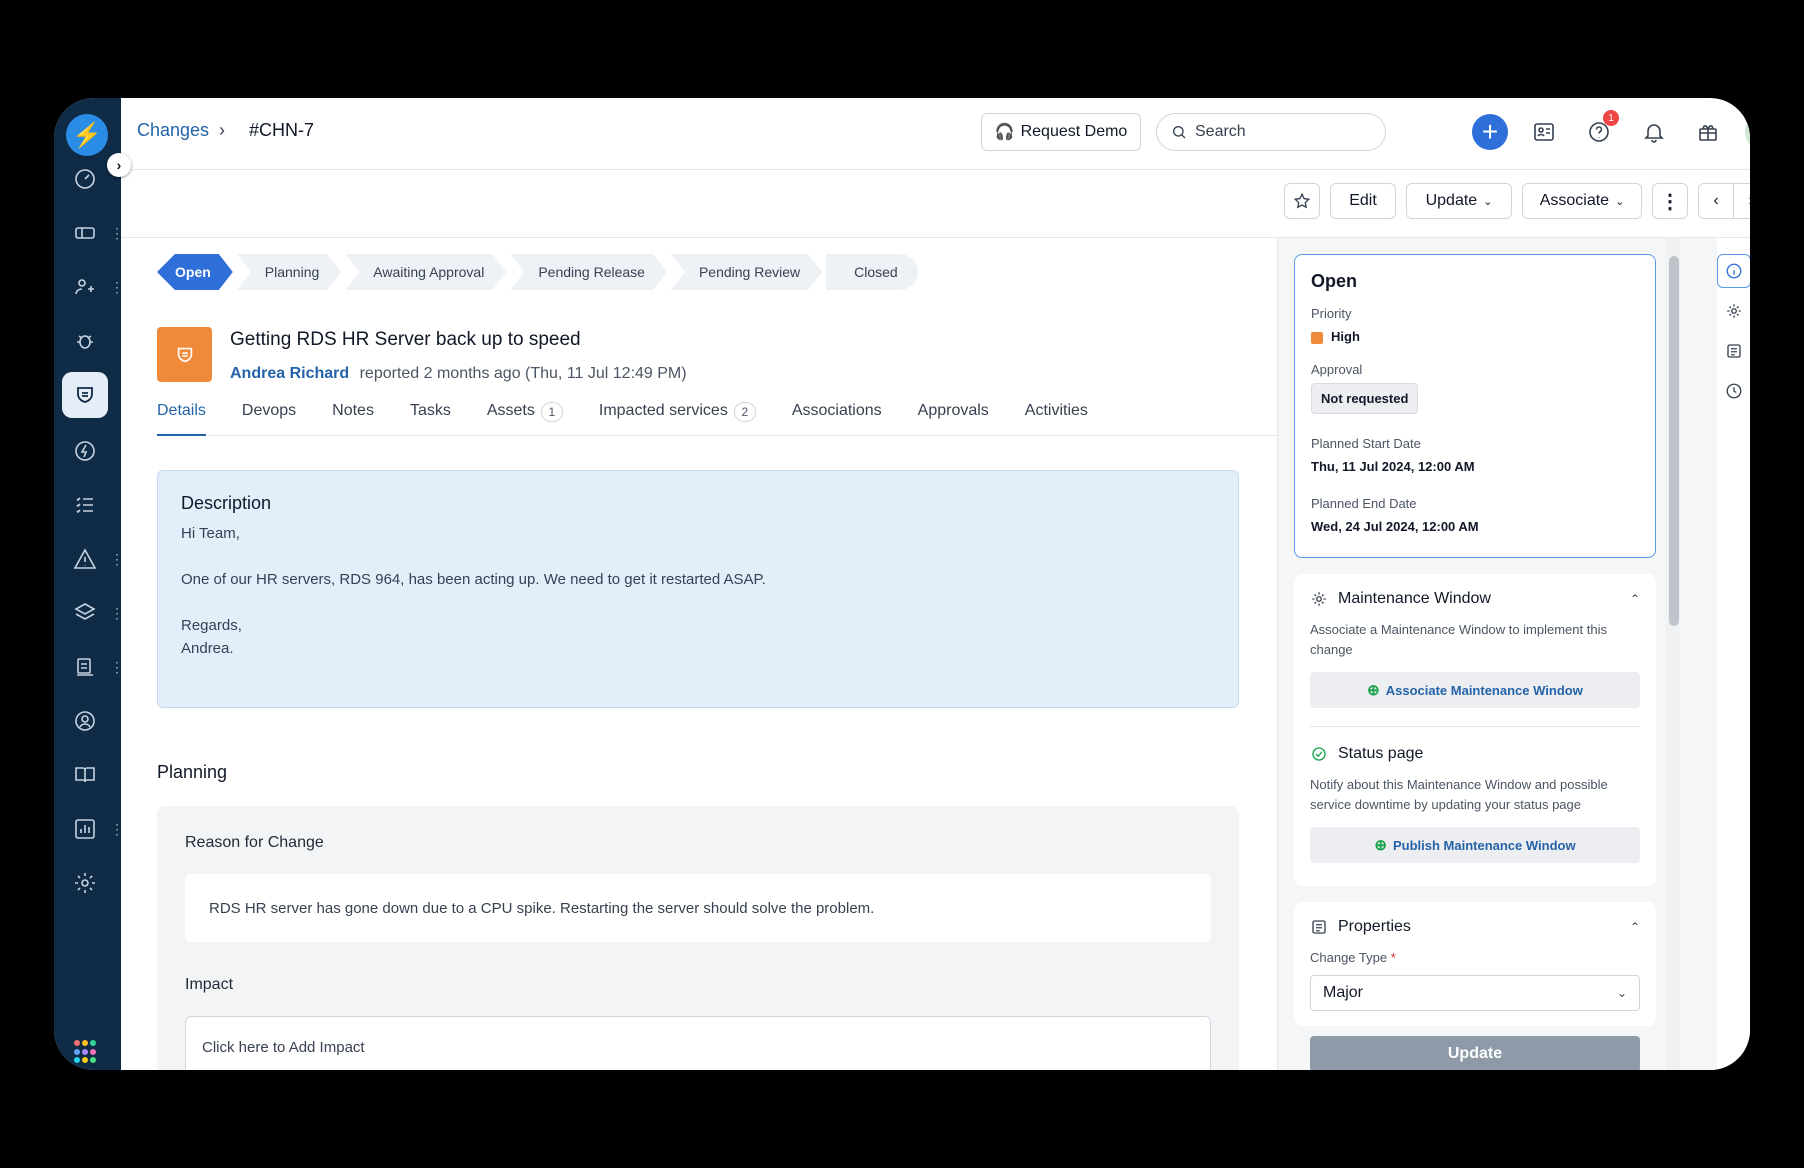 Image resolution: width=1804 pixels, height=1168 pixels. Describe the element at coordinates (85, 451) in the screenshot. I see `sidebar-item-releases` at that location.